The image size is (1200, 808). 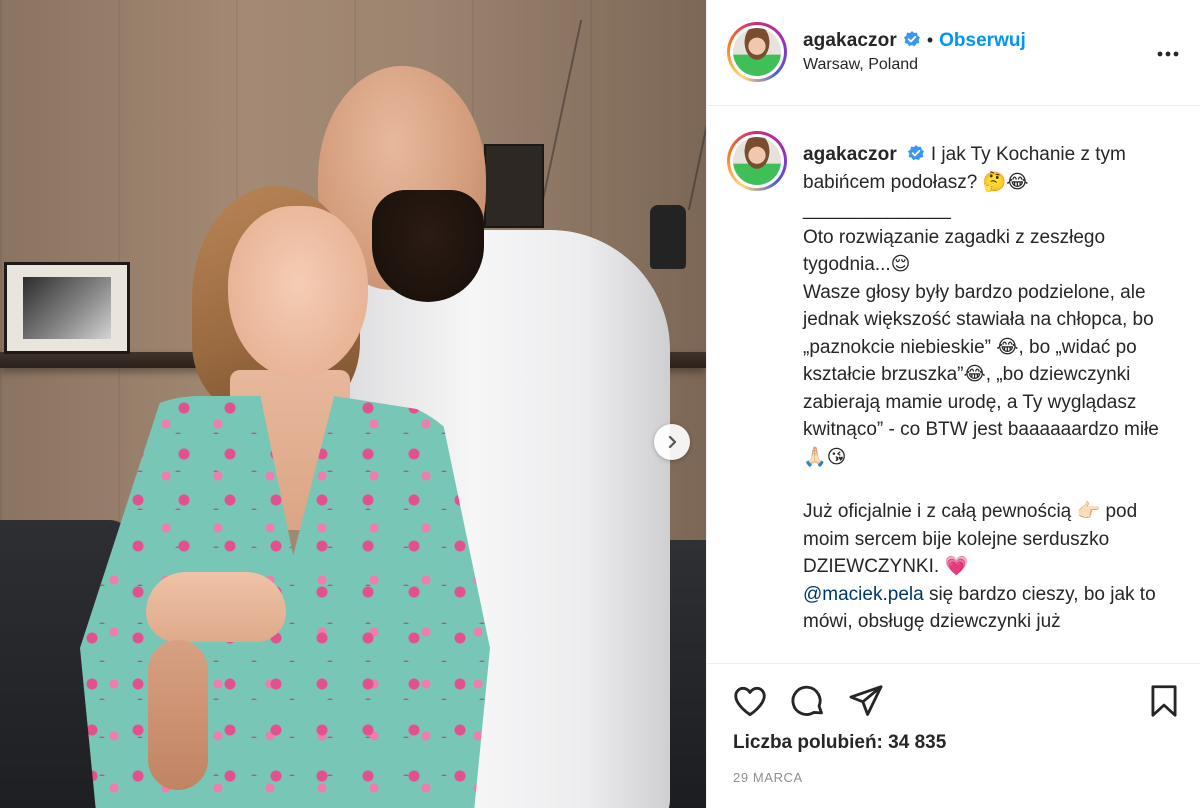 What do you see at coordinates (298, 292) in the screenshot?
I see `woman-face` at bounding box center [298, 292].